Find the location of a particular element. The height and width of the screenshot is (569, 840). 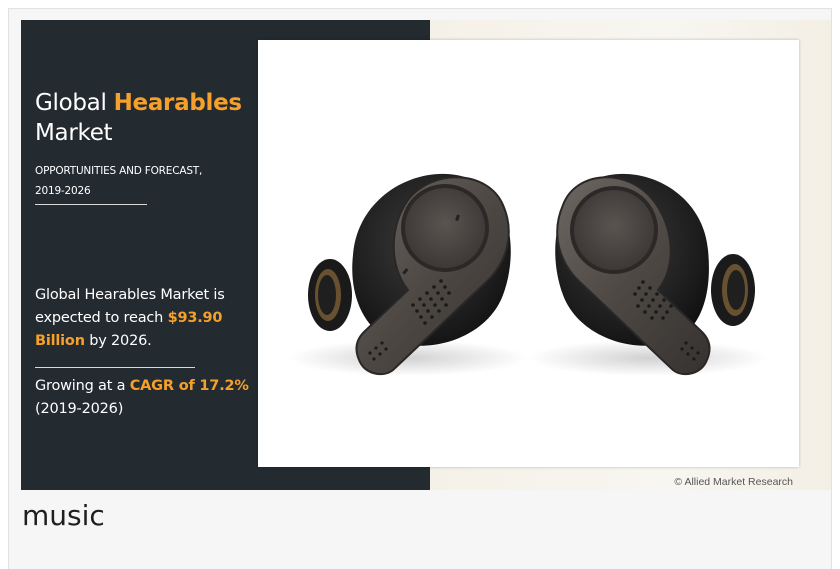

subtitle-line-1: OPPORTUNITIES AND FORECAST, is located at coordinates (119, 171).